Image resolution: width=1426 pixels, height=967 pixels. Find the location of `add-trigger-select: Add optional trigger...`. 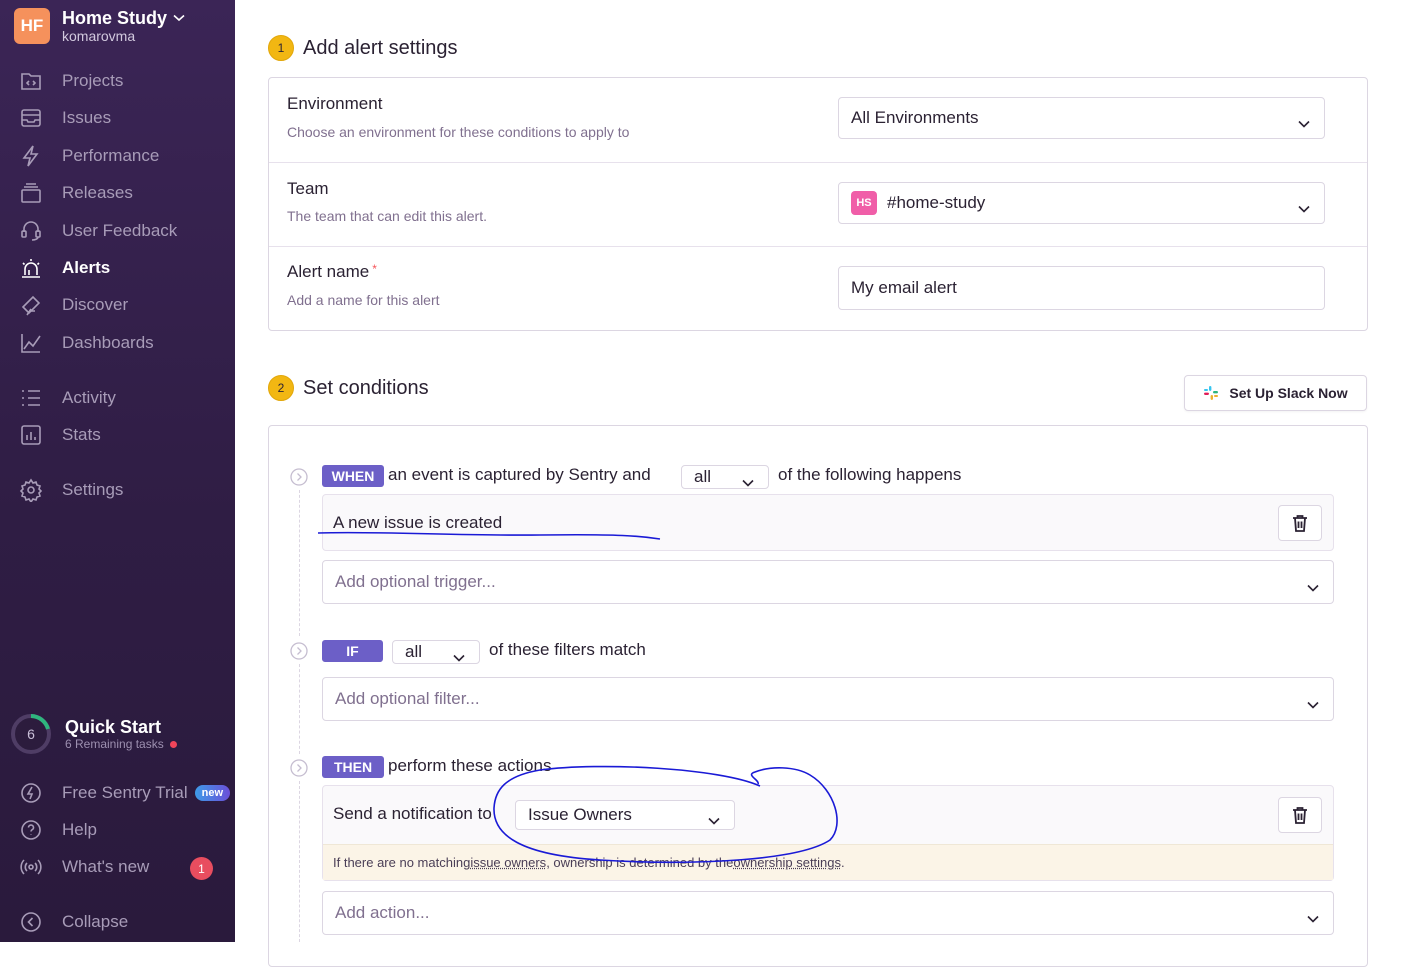

add-trigger-select: Add optional trigger... is located at coordinates (828, 582).